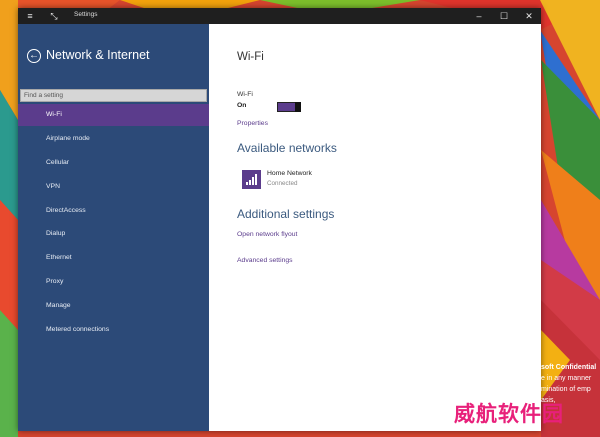 The width and height of the screenshot is (600, 437). I want to click on tablet-mode-icon: ⤡, so click(54, 16).